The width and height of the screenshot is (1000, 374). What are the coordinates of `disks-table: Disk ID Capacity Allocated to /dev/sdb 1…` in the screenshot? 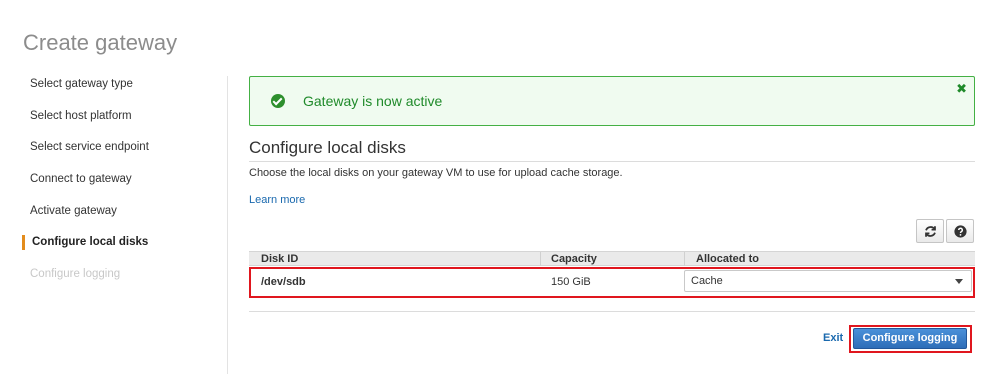 It's located at (612, 274).